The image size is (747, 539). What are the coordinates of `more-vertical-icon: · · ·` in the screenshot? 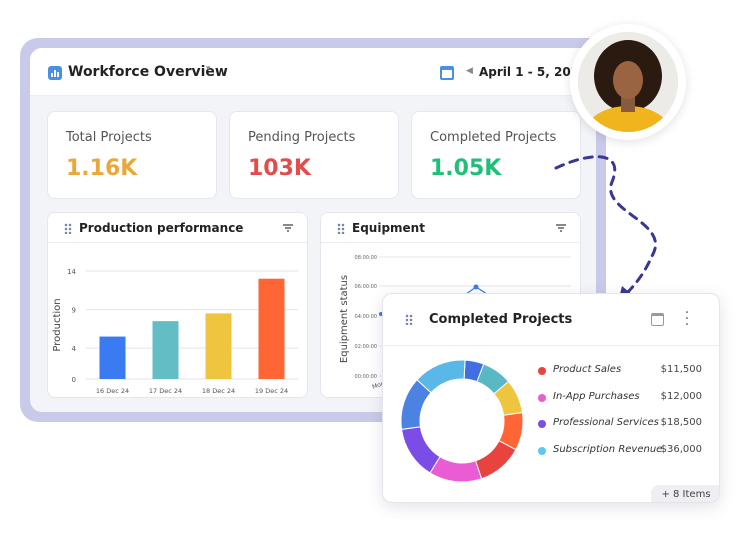 It's located at (687, 319).